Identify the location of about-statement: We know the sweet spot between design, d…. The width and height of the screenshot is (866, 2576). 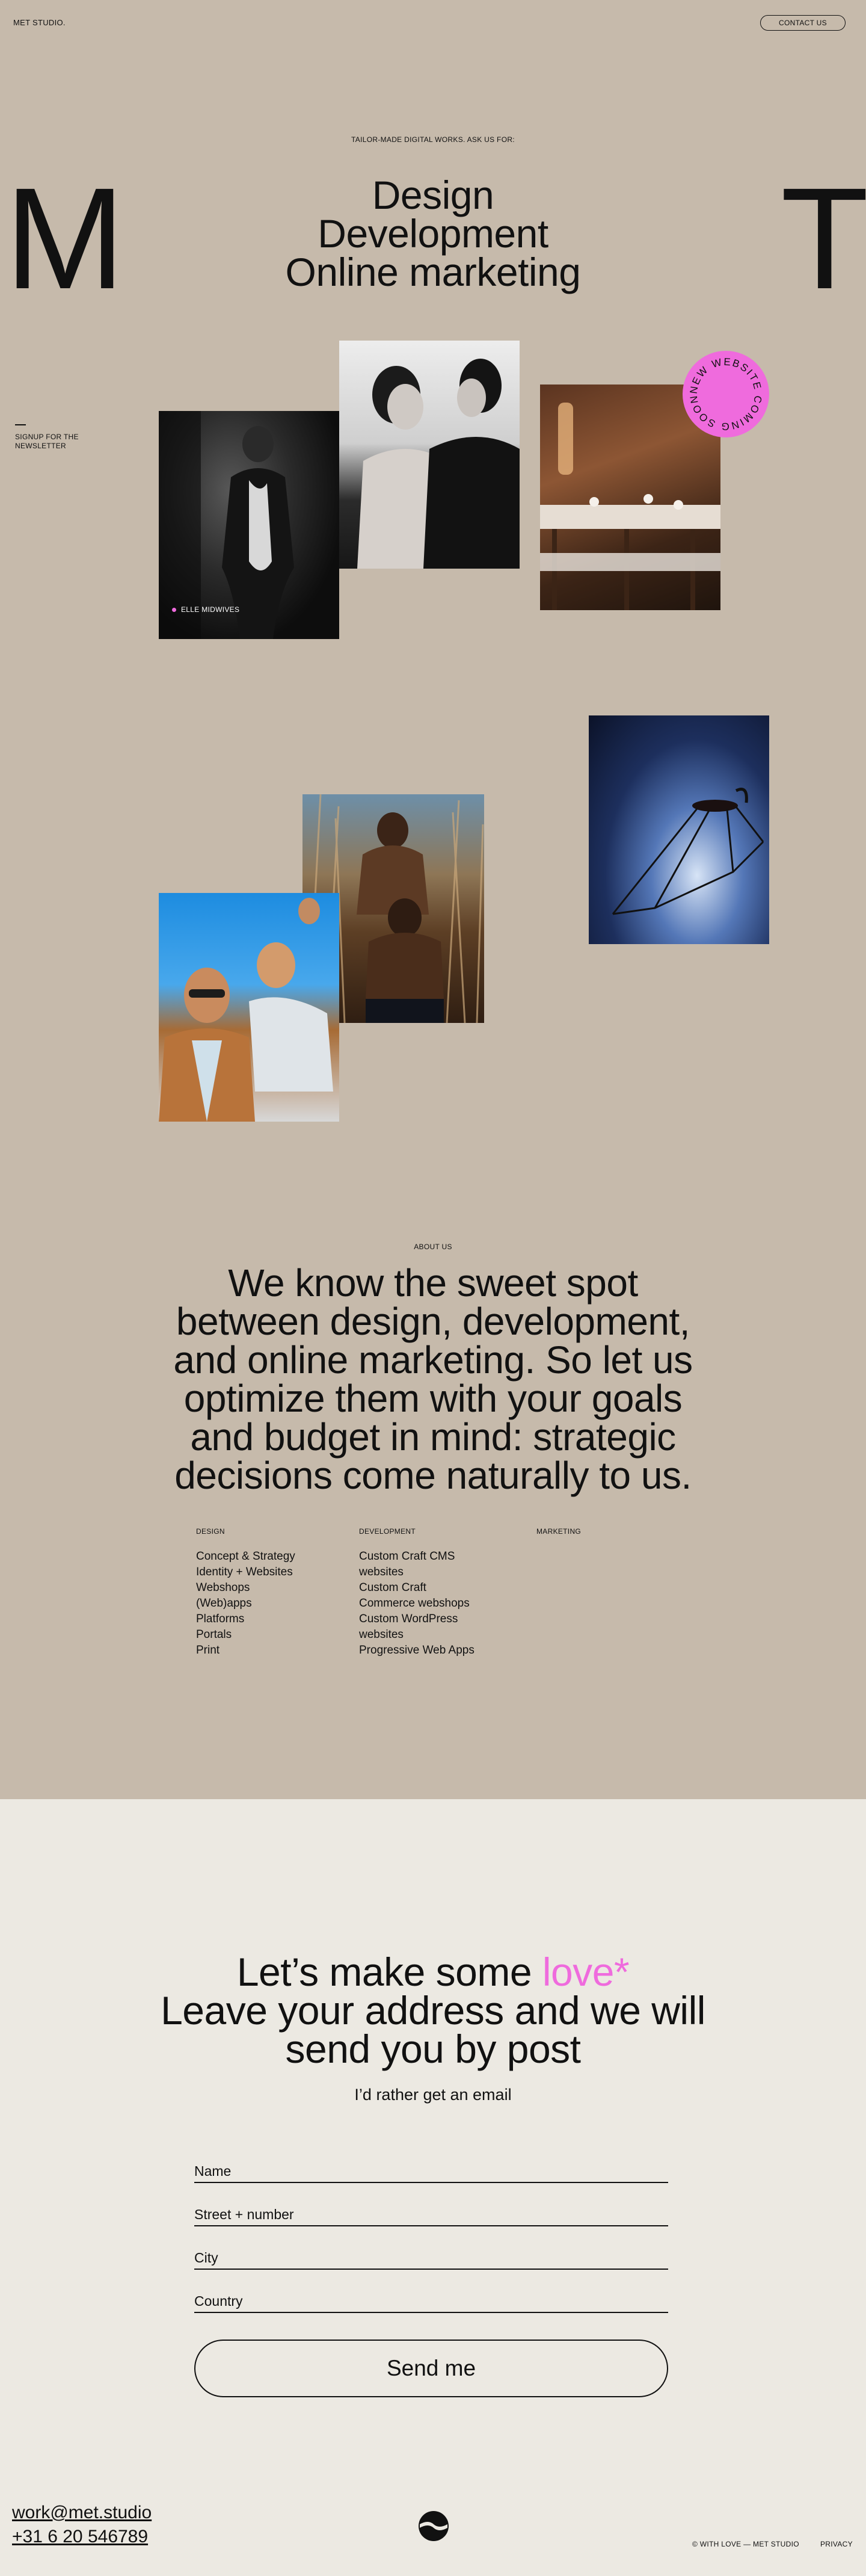
(433, 1379).